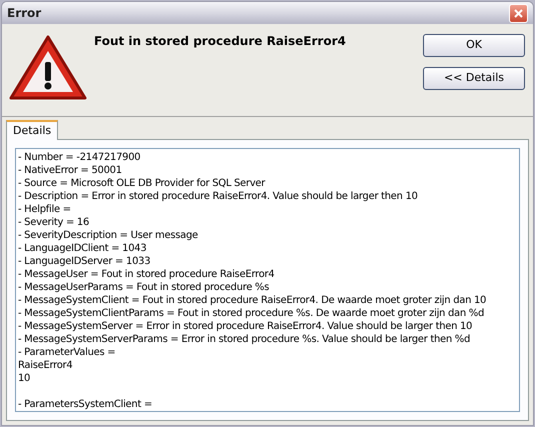 Image resolution: width=535 pixels, height=427 pixels. I want to click on detail-line: - NativeError = 50001, so click(70, 170).